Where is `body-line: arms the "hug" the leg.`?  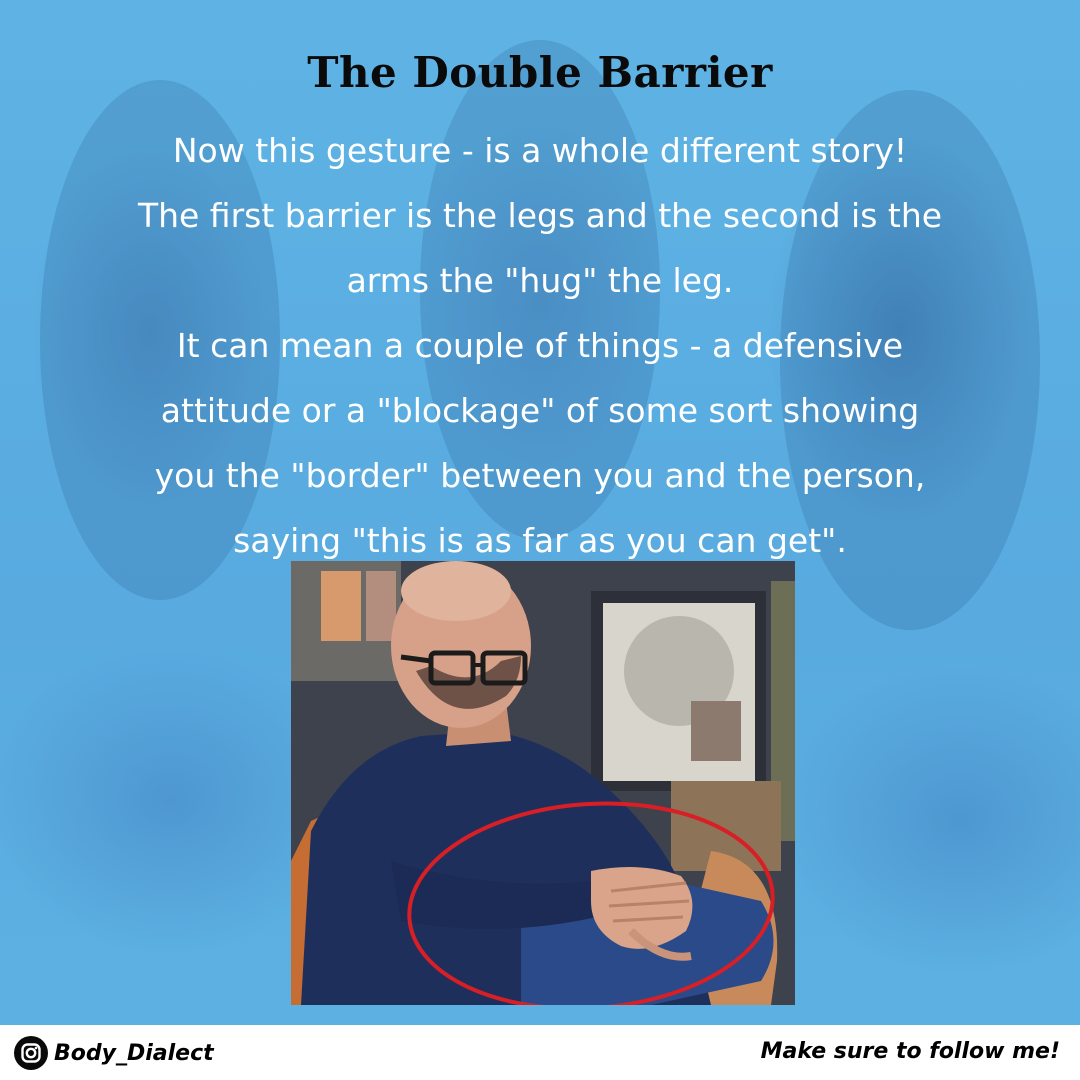
body-line: arms the "hug" the leg. is located at coordinates (540, 280).